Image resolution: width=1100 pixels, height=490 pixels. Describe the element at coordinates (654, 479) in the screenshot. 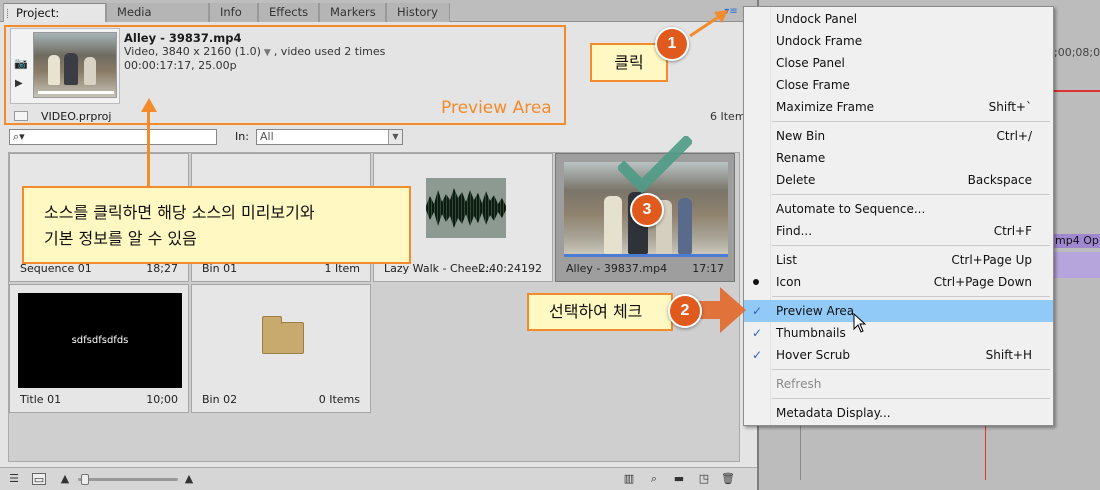

I see `find-icon: ⌕` at that location.